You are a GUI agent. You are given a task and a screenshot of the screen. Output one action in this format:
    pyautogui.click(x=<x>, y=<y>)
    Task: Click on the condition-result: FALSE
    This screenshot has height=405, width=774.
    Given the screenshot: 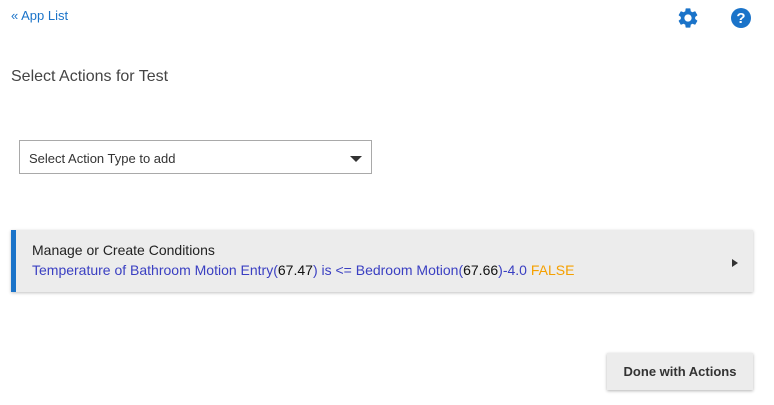 What is the action you would take?
    pyautogui.click(x=552, y=270)
    